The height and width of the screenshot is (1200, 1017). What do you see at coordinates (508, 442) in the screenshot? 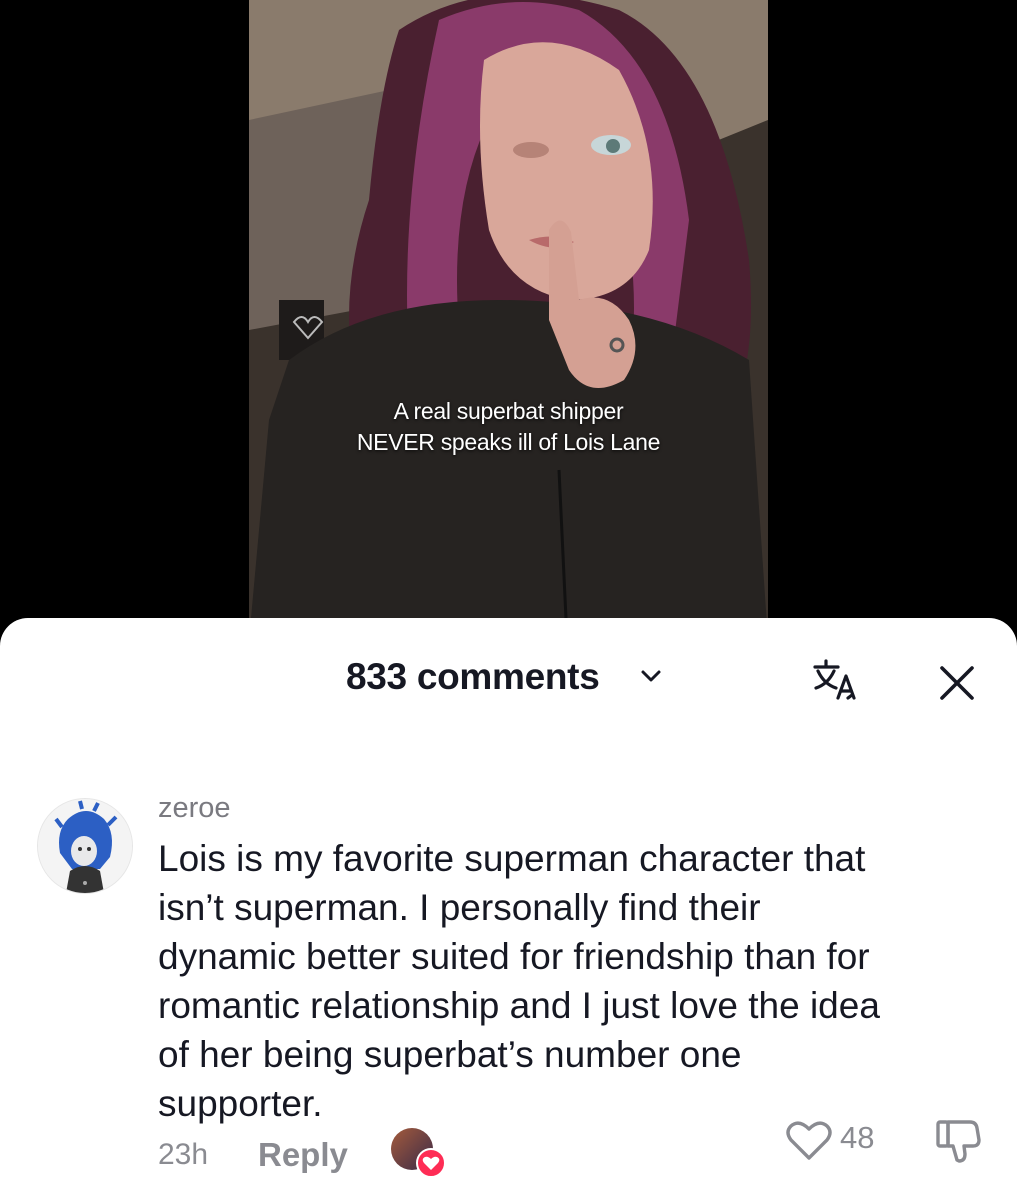
I see `caption-line-2: NEVER speaks ill of Lois Lane` at bounding box center [508, 442].